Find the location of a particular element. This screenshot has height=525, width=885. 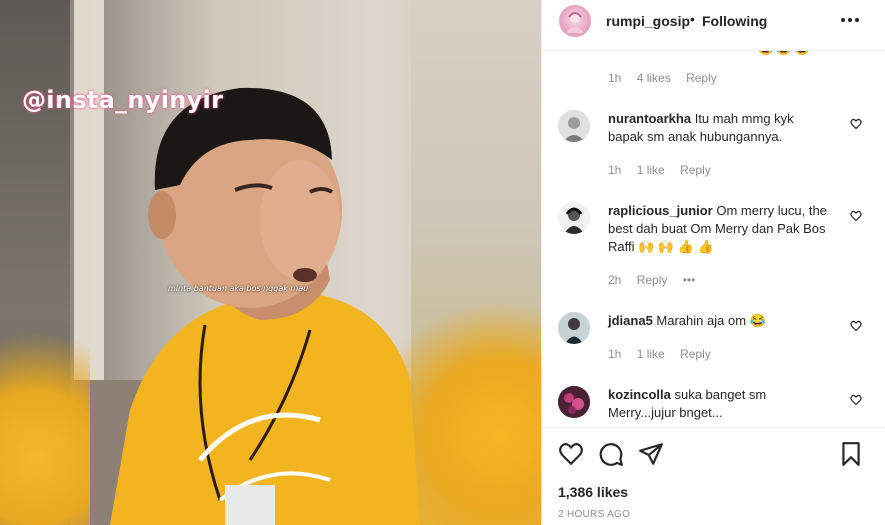

post-header: rumpi_gosip • Following is located at coordinates (713, 25).